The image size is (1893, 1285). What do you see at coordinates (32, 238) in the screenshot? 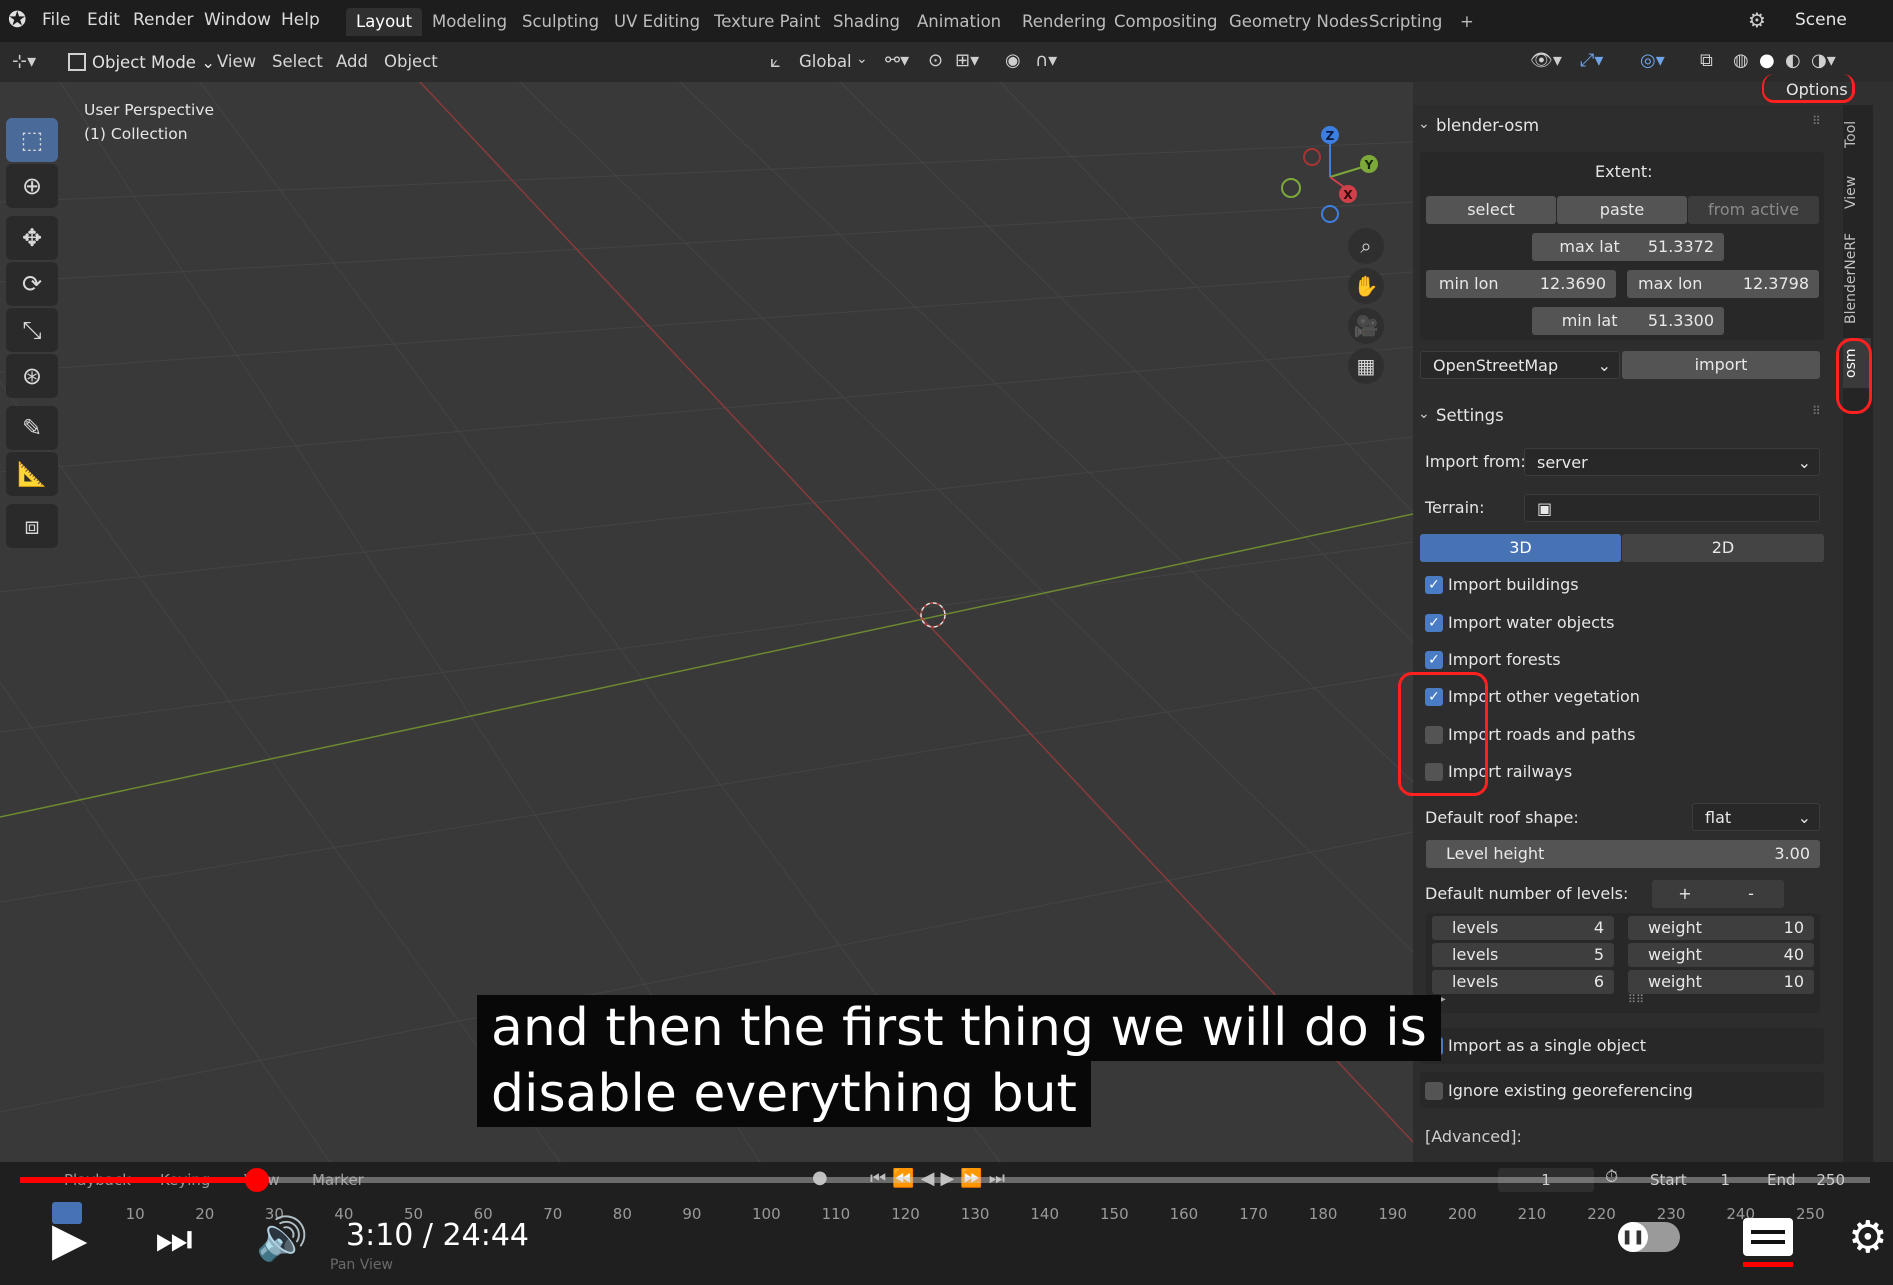
I see `move-tool: ✥` at bounding box center [32, 238].